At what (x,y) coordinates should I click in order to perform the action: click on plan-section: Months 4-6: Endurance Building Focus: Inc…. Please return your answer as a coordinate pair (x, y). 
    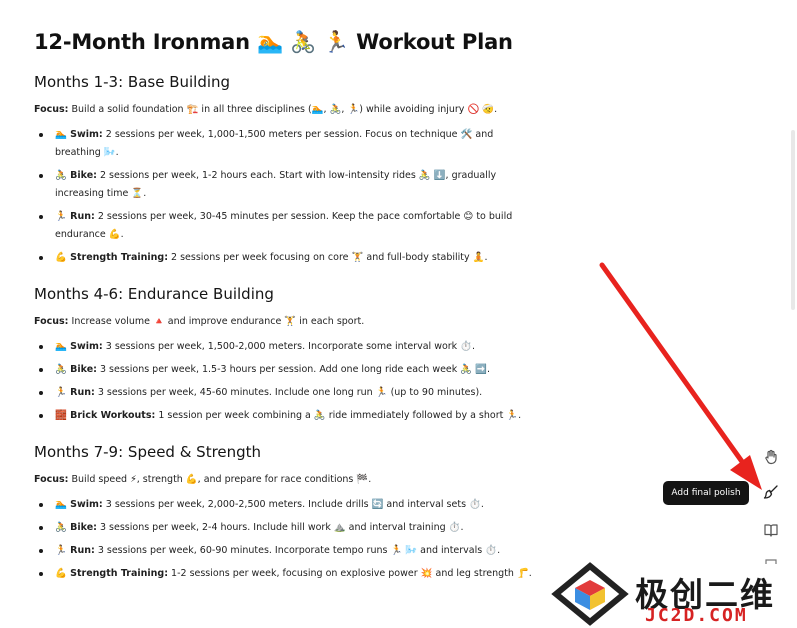
    Looking at the image, I should click on (284, 355).